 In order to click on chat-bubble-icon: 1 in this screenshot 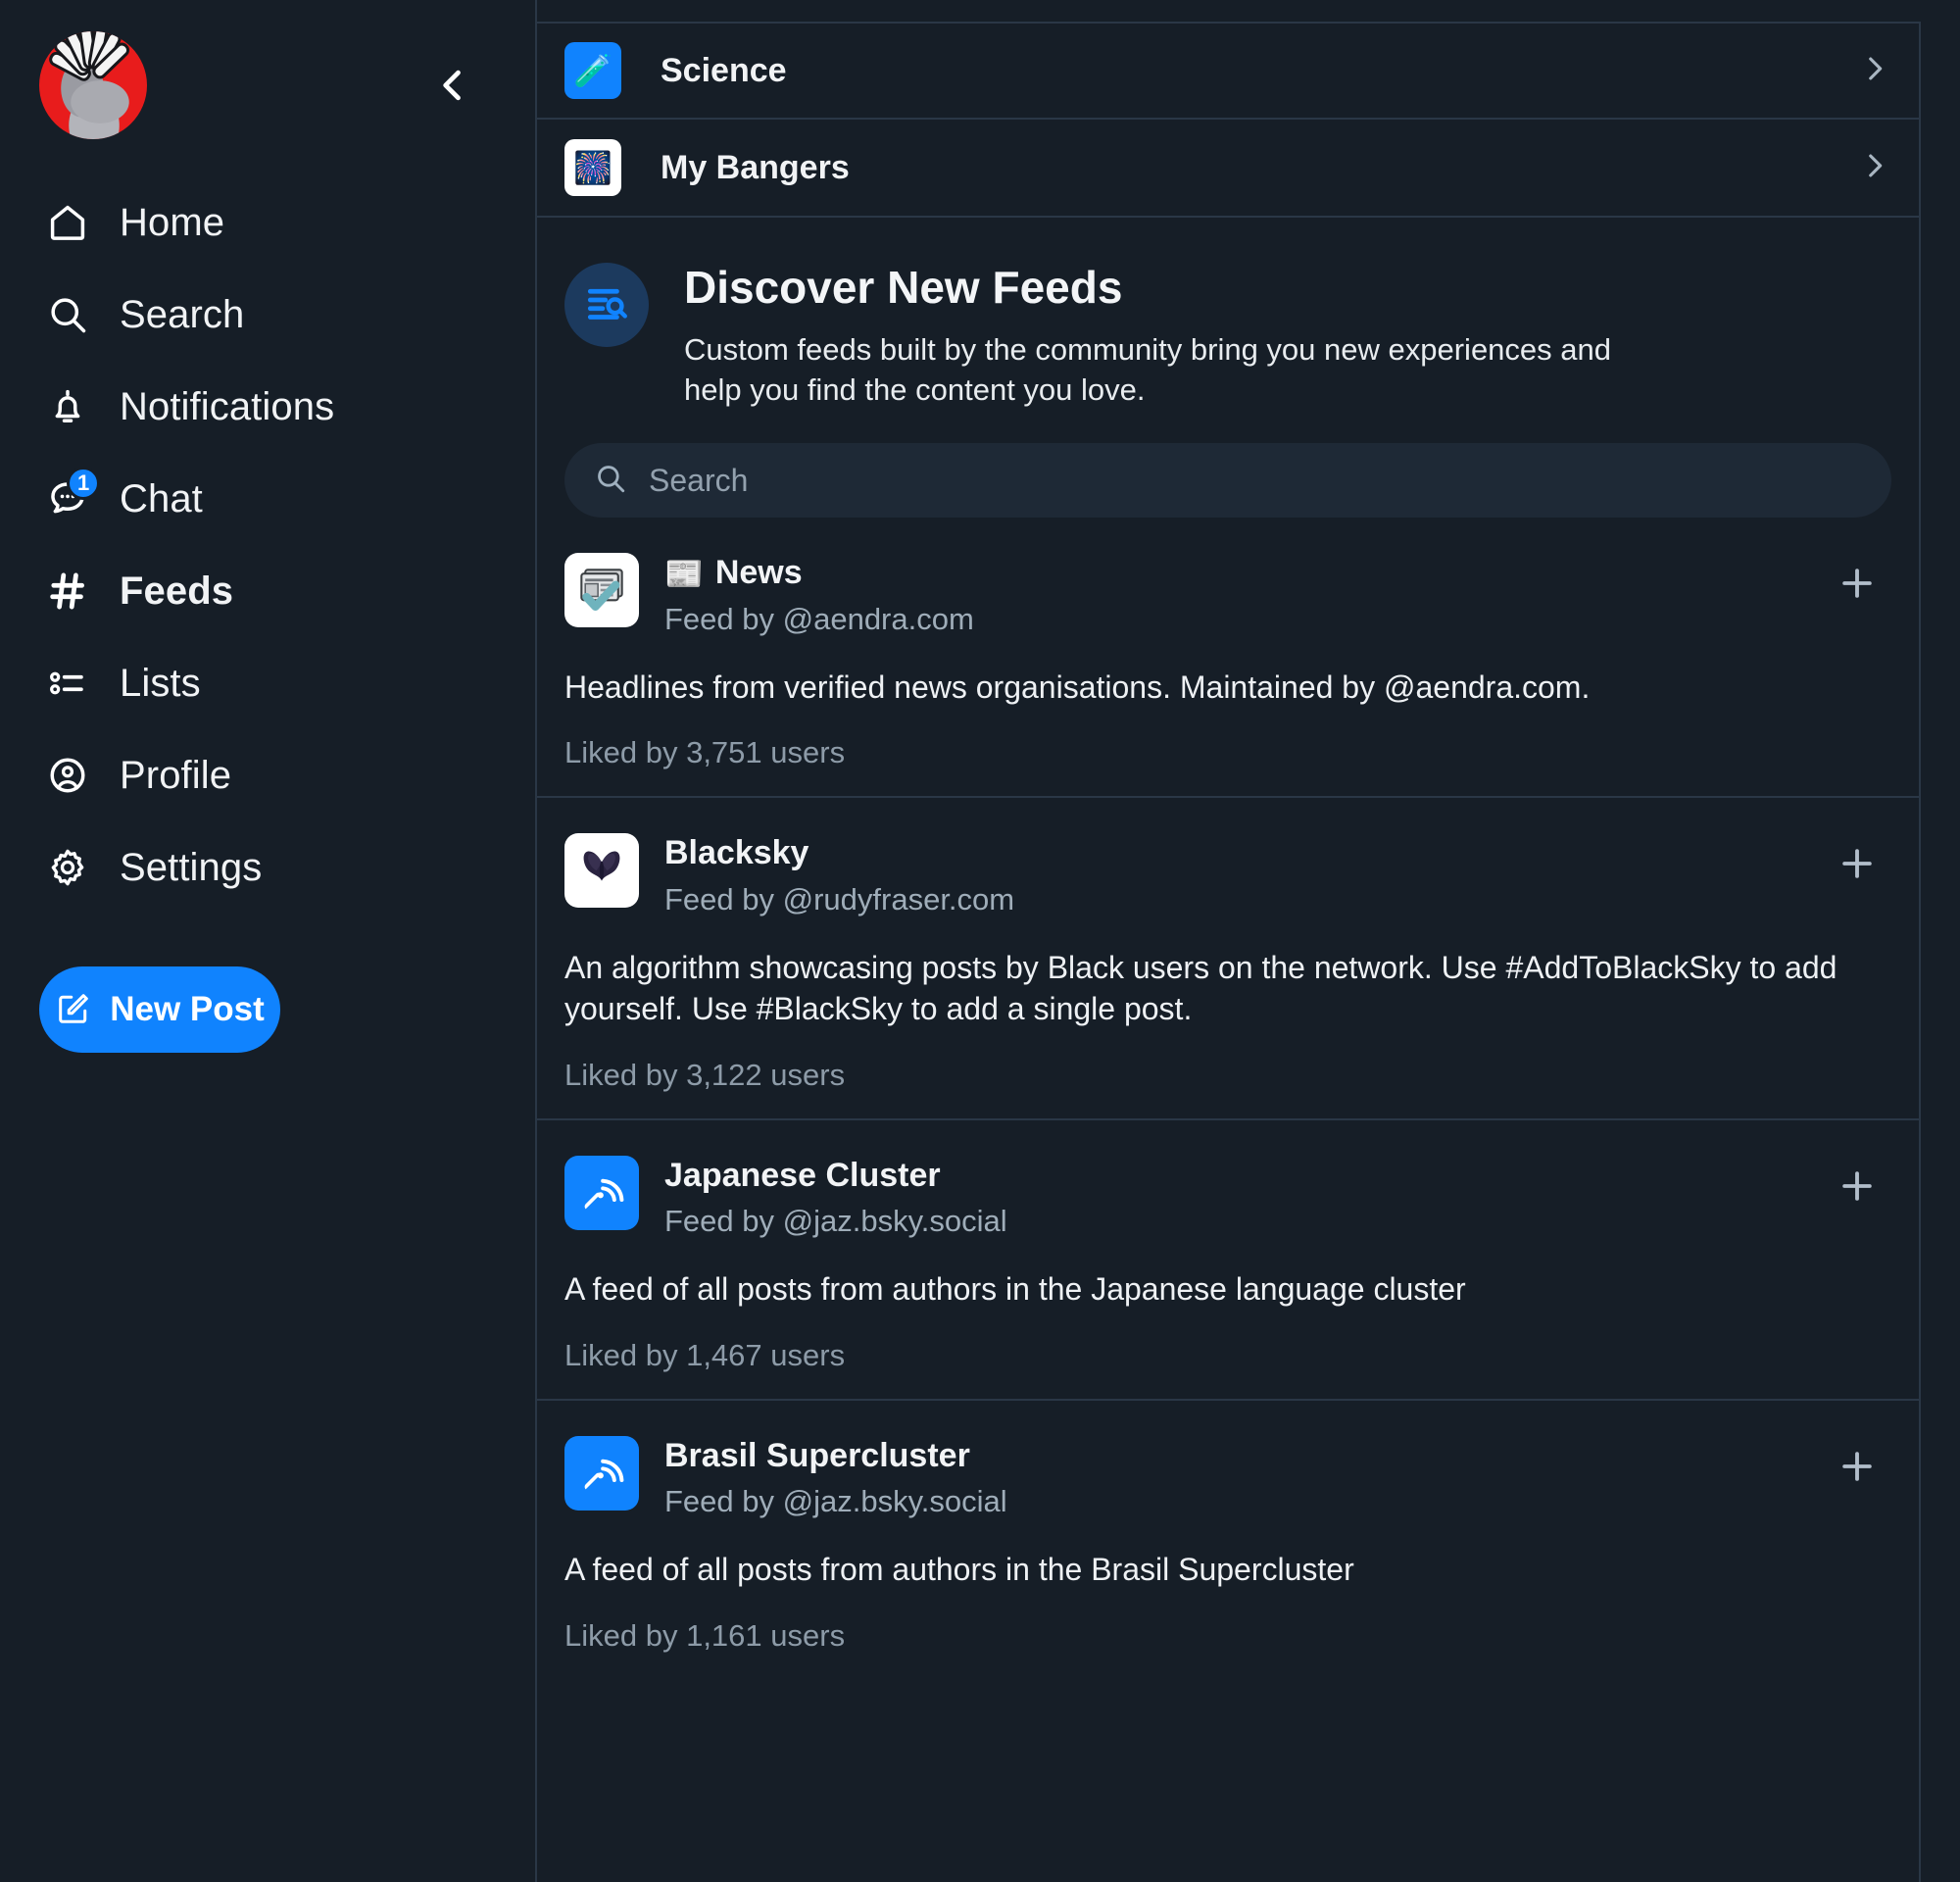, I will do `click(73, 494)`.